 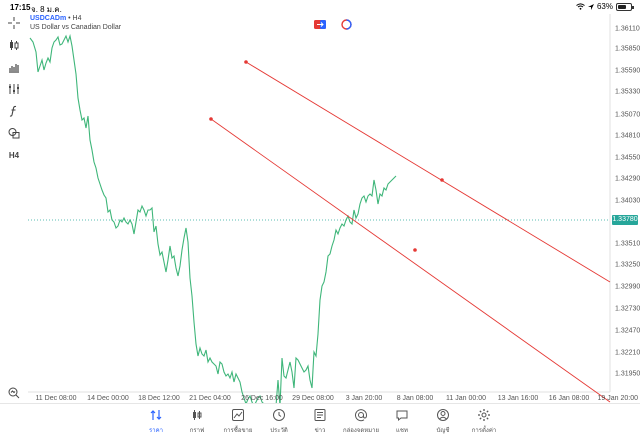 What do you see at coordinates (402, 431) in the screenshot?
I see `nav-label: แชท` at bounding box center [402, 431].